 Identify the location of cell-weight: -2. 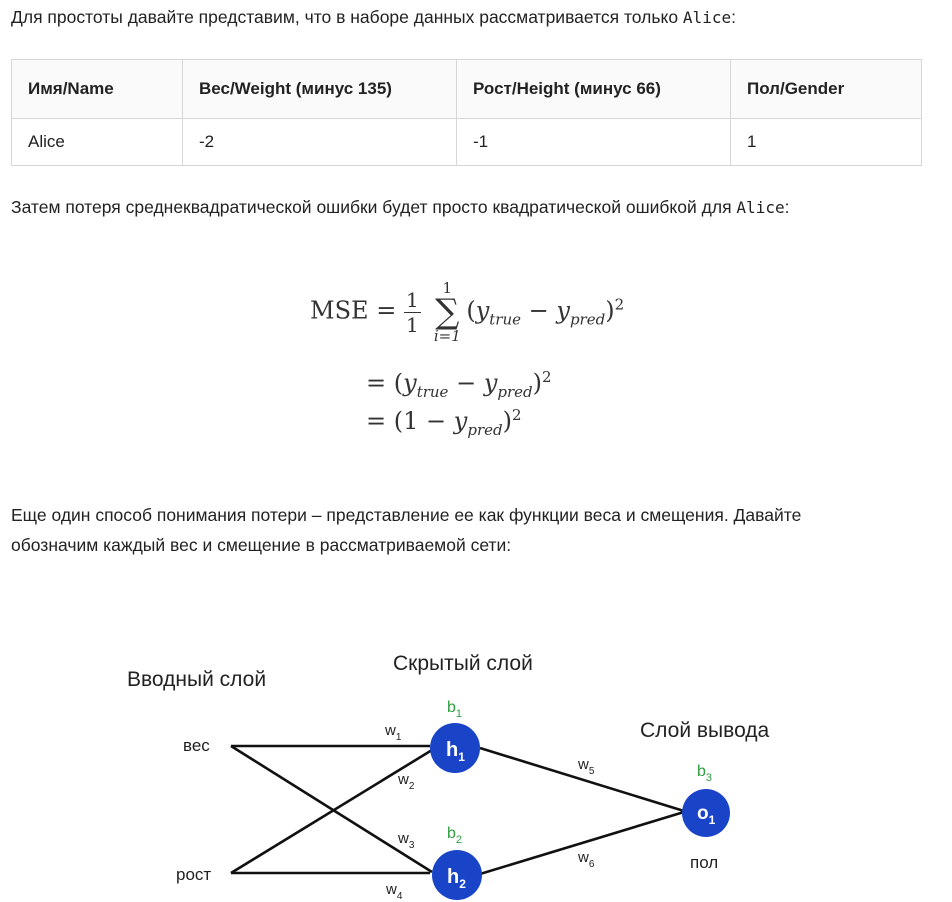
(319, 142).